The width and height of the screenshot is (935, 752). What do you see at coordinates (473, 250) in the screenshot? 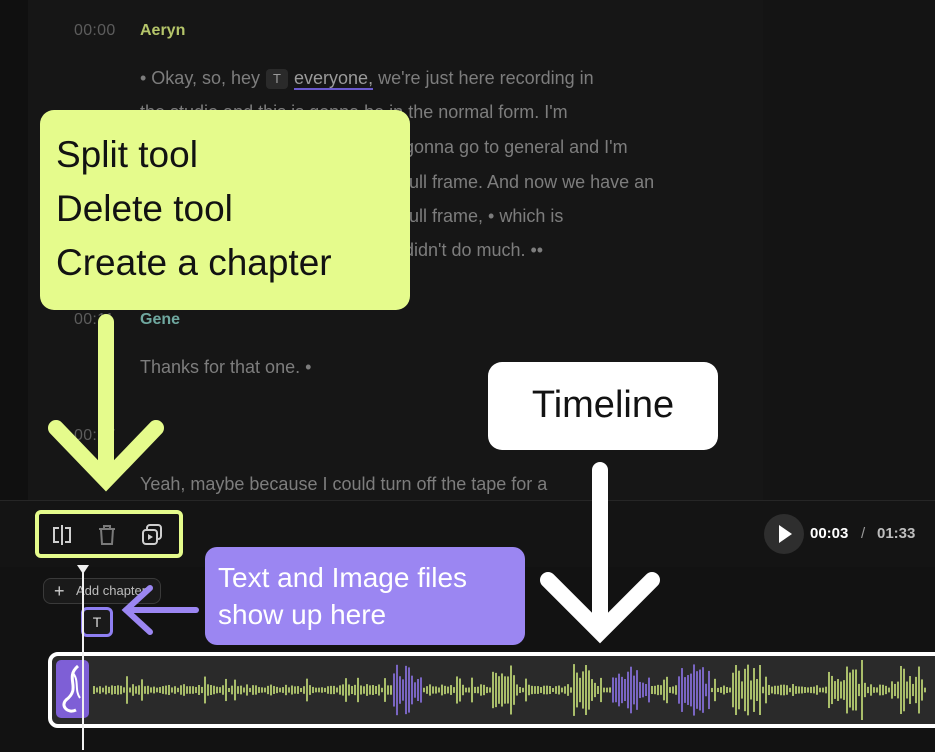
I see `transcript-line: didn't do much. ••` at bounding box center [473, 250].